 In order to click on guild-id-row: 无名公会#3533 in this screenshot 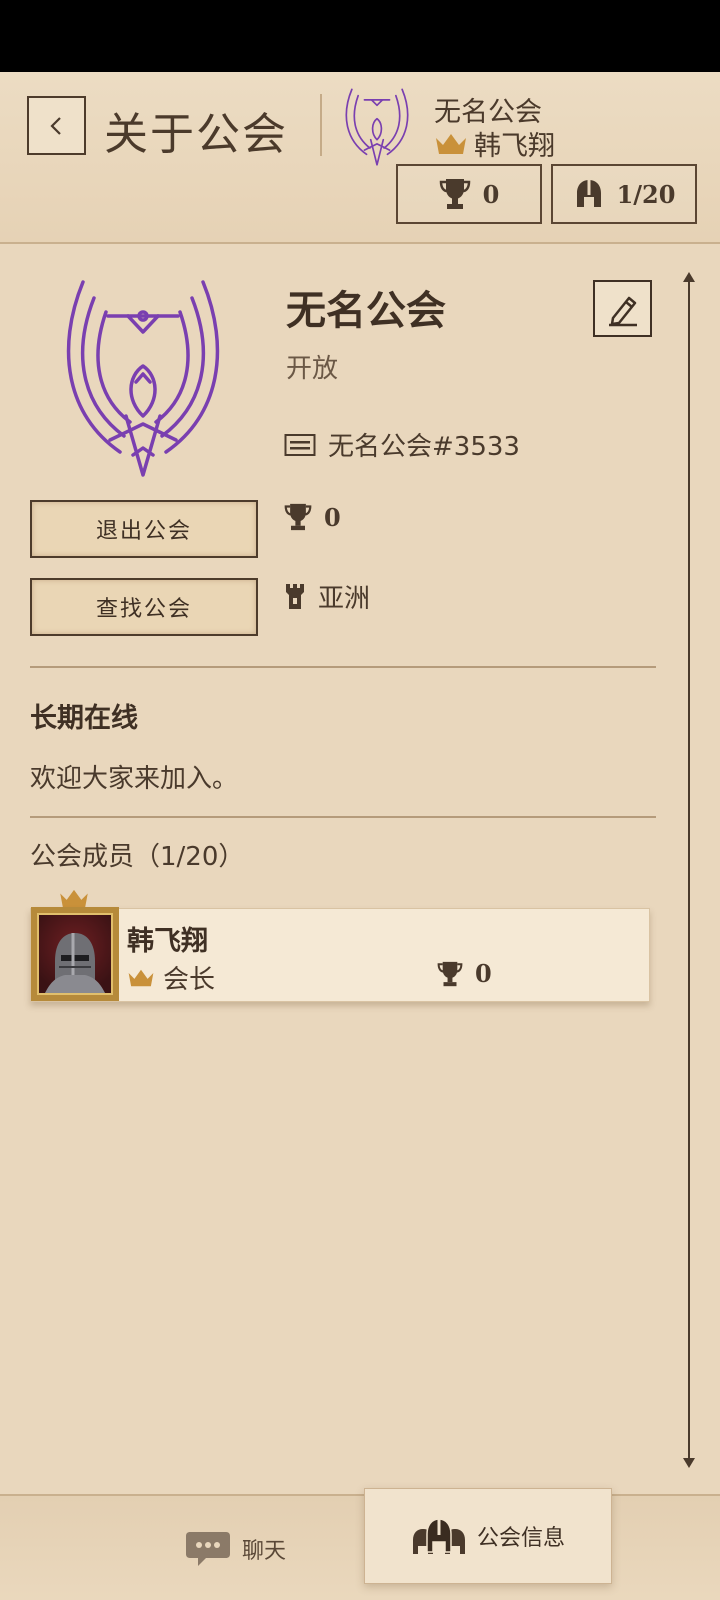, I will do `click(402, 444)`.